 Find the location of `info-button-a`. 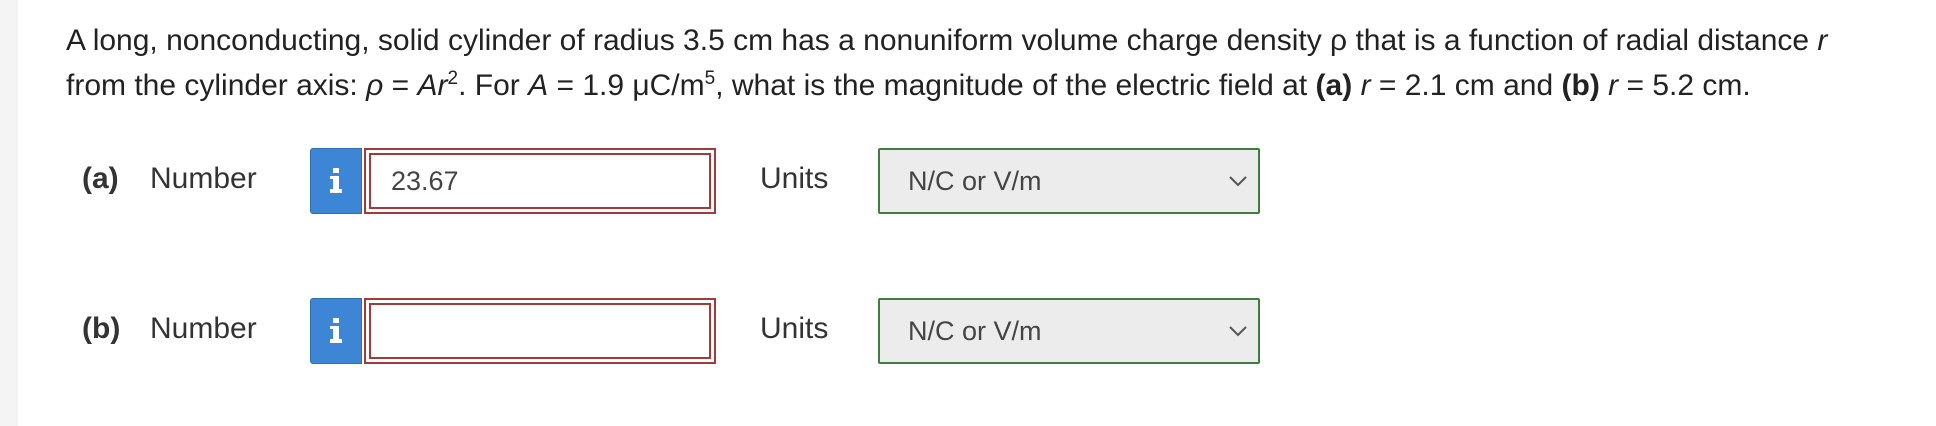

info-button-a is located at coordinates (336, 181).